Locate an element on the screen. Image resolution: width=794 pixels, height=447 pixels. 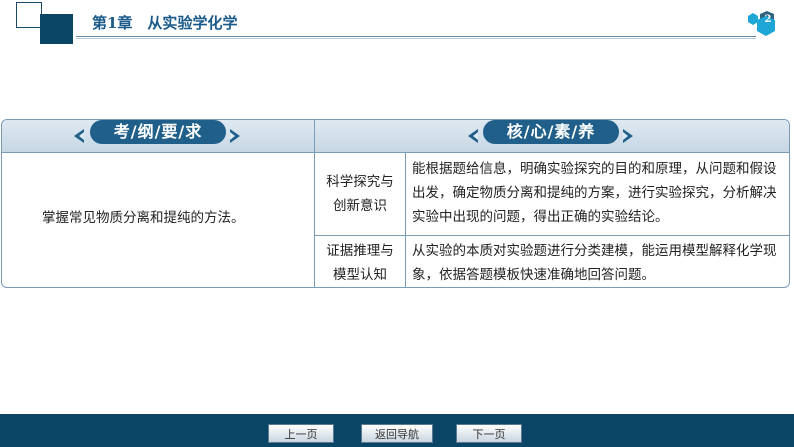
header-divider-light is located at coordinates (416, 38).